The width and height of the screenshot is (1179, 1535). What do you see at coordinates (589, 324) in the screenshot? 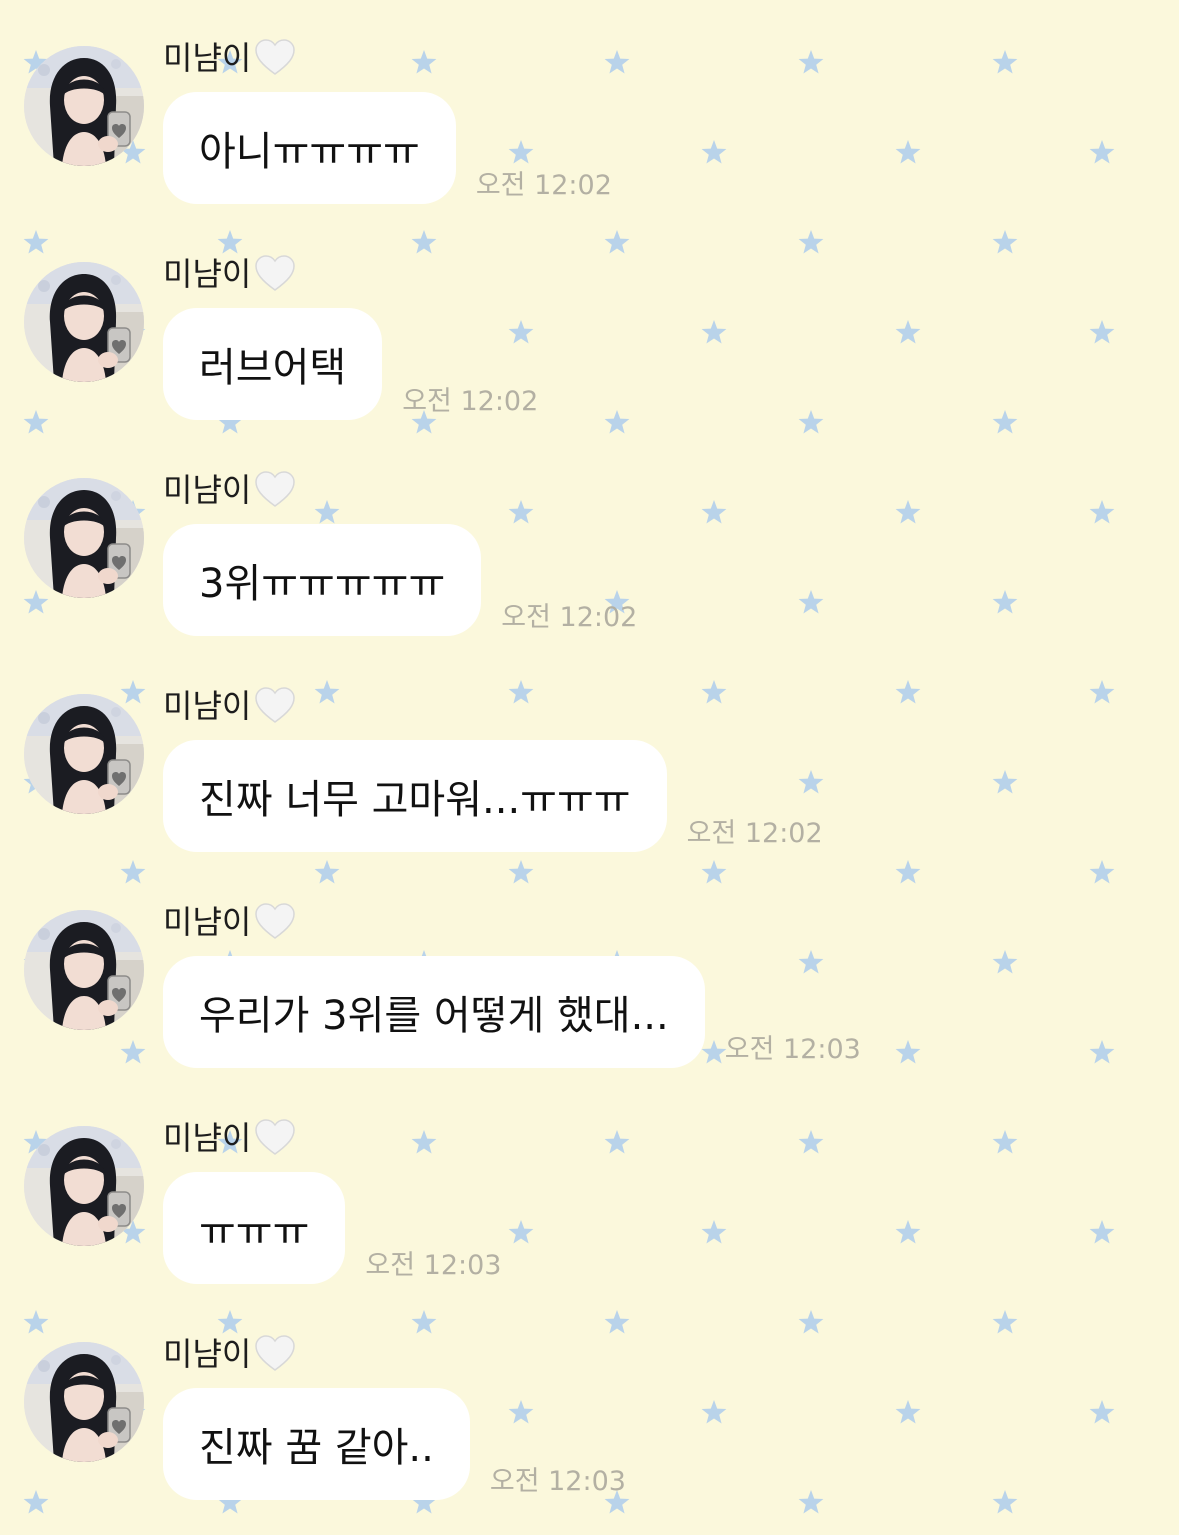
I see `message-item: 미냠이 러브어택 오전 12:02` at bounding box center [589, 324].